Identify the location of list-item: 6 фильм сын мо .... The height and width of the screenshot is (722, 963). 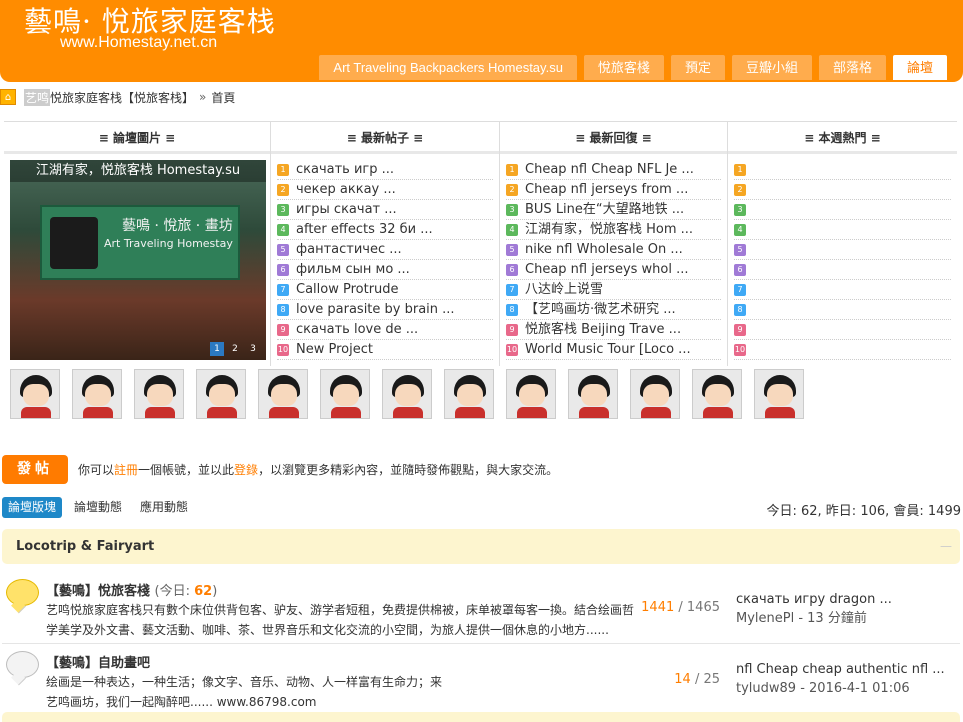
(385, 270).